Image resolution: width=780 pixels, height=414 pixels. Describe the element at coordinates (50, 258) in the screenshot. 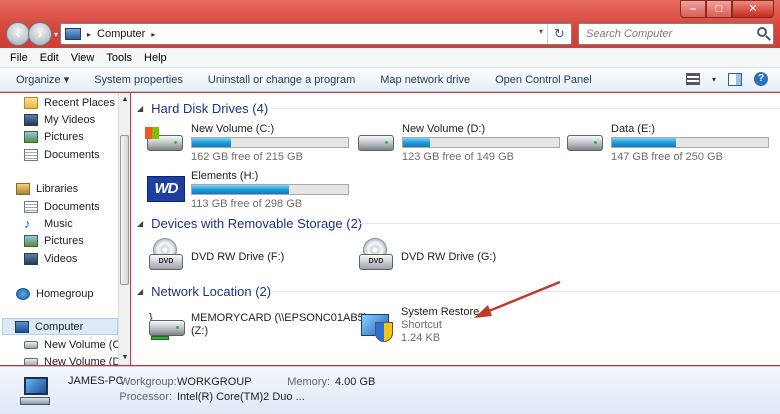

I see `nav-item-videos: Videos` at that location.